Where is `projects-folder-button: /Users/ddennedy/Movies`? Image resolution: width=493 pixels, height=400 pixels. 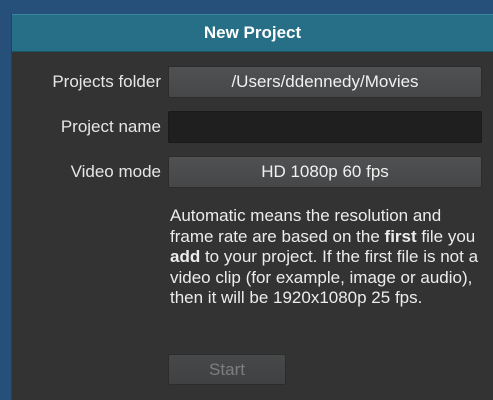
projects-folder-button: /Users/ddennedy/Movies is located at coordinates (325, 82).